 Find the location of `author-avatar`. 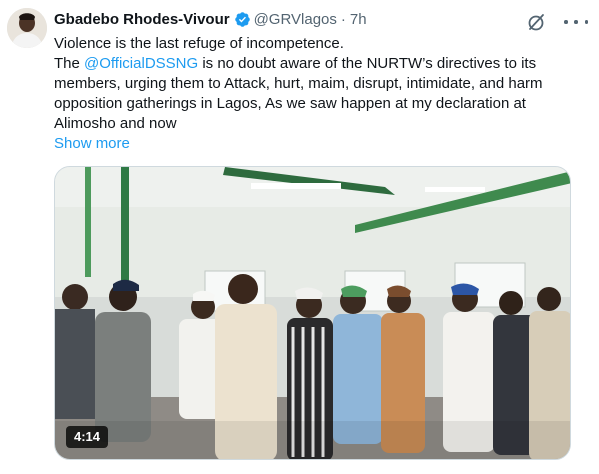

author-avatar is located at coordinates (27, 28).